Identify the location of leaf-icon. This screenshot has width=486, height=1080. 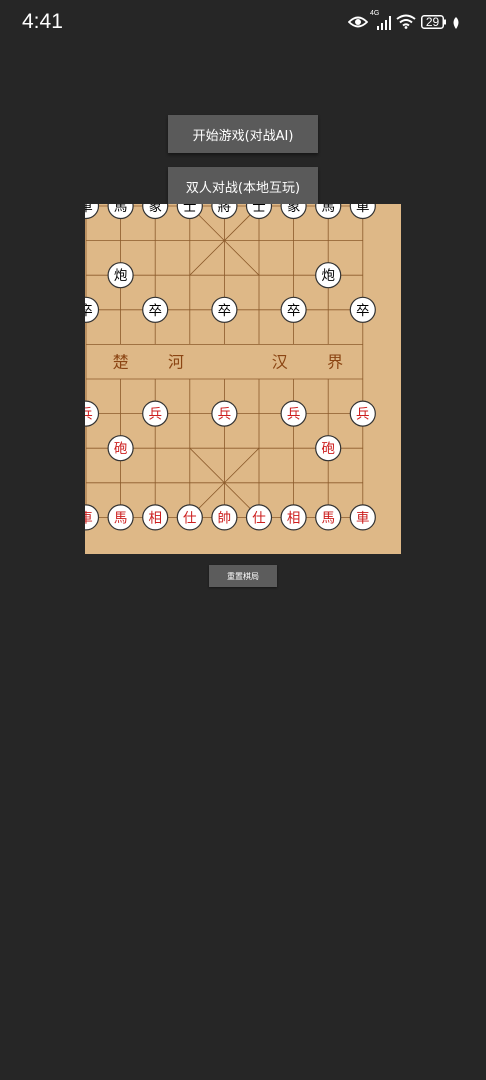
(456, 24).